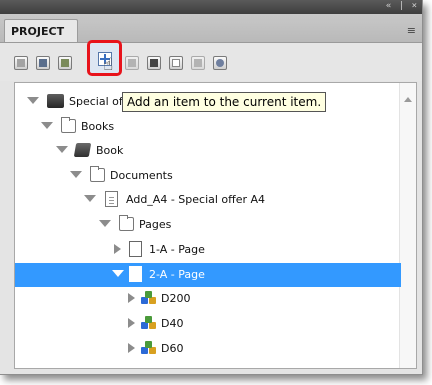  Describe the element at coordinates (208, 275) in the screenshot. I see `tree-row-page-2a-selected: 2-A - Page` at that location.